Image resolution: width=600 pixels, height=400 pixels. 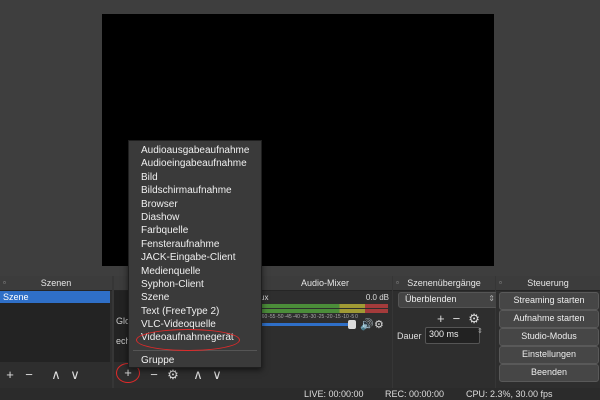 What do you see at coordinates (356, 317) in the screenshot?
I see `meter-tick: 0` at bounding box center [356, 317].